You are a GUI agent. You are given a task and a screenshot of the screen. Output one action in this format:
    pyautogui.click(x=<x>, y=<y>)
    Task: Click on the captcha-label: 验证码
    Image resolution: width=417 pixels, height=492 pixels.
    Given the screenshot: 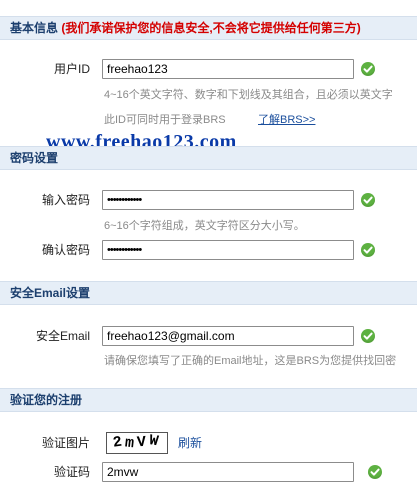 What is the action you would take?
    pyautogui.click(x=71, y=472)
    